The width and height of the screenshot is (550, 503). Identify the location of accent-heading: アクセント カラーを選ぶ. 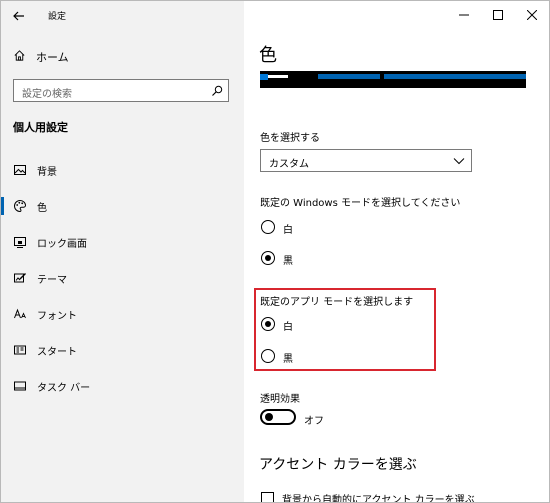
(338, 465).